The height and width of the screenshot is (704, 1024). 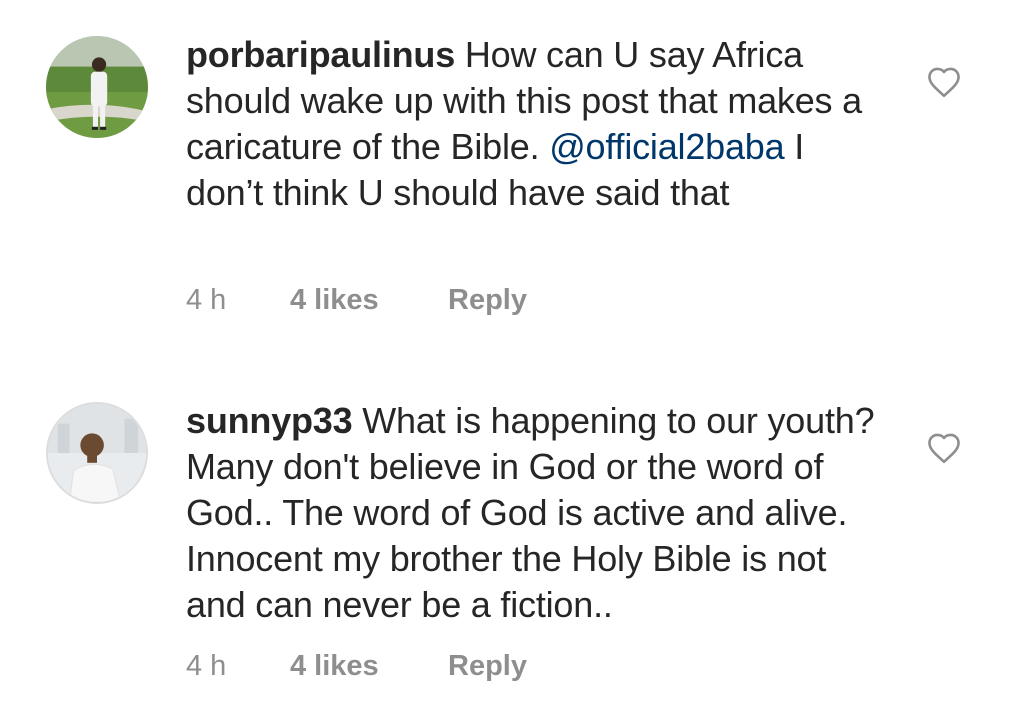 What do you see at coordinates (269, 420) in the screenshot?
I see `comment-username: sunnyp33` at bounding box center [269, 420].